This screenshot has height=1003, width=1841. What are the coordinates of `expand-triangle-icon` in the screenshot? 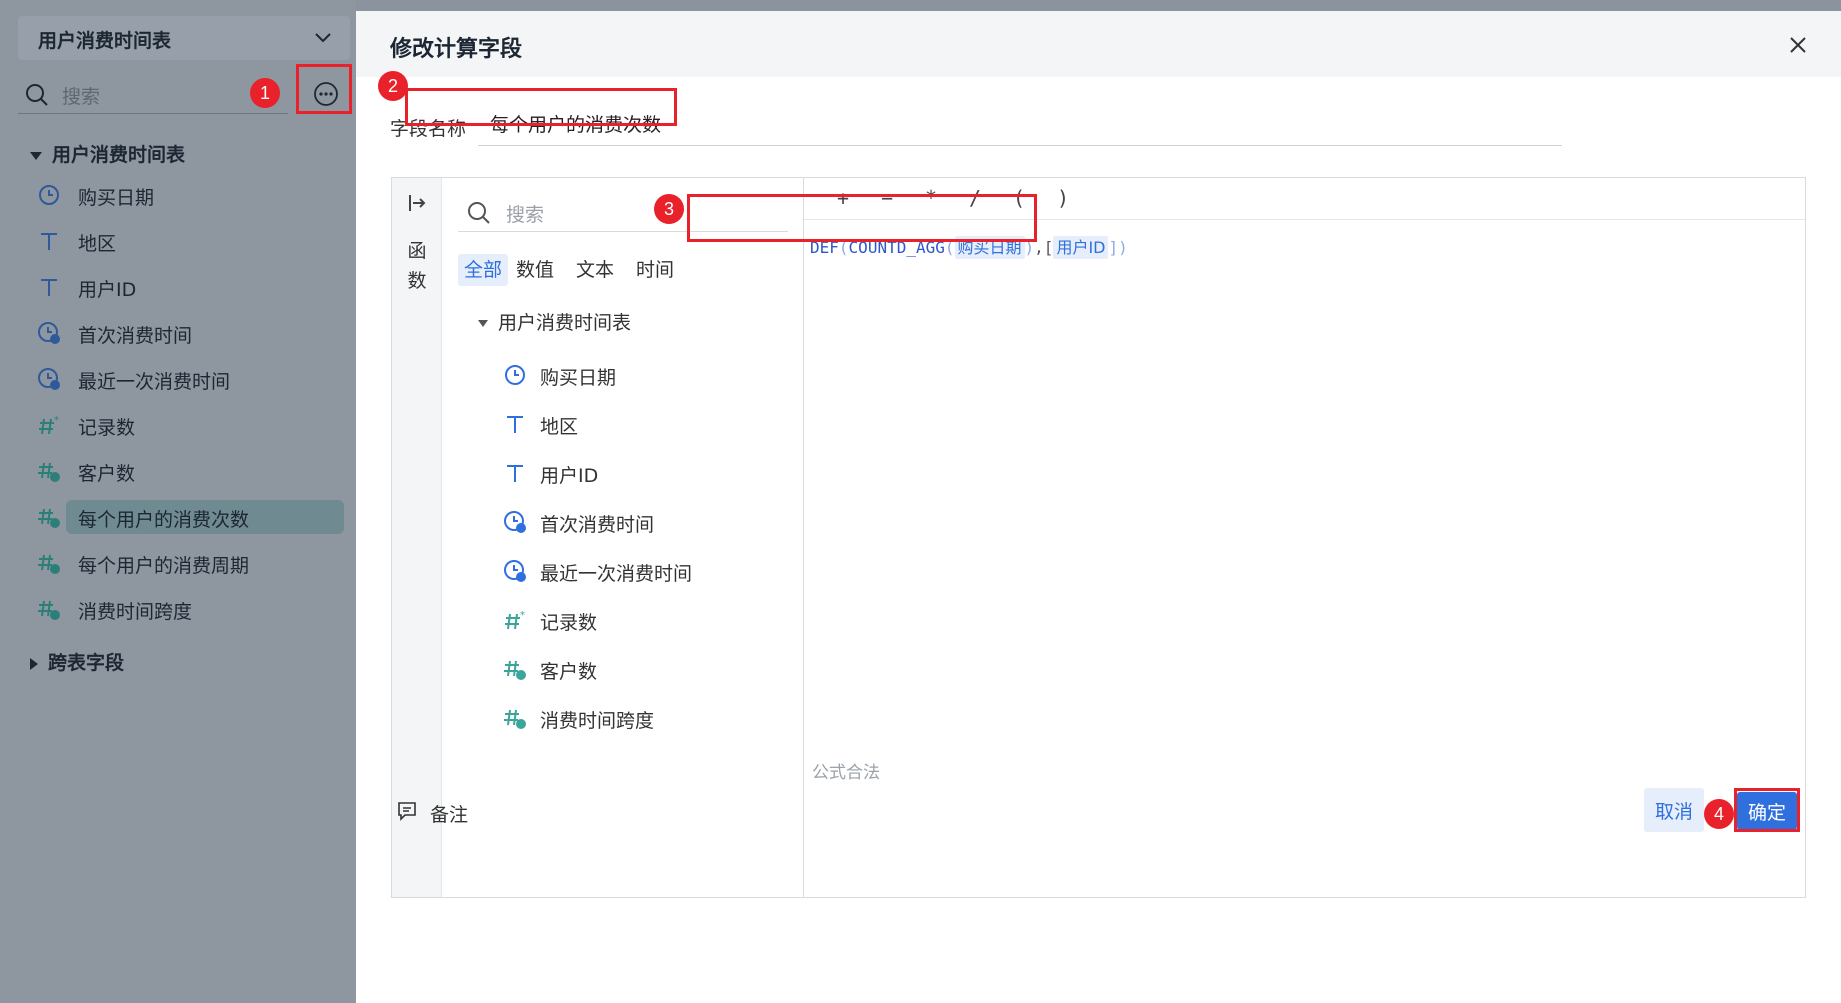 It's located at (34, 663).